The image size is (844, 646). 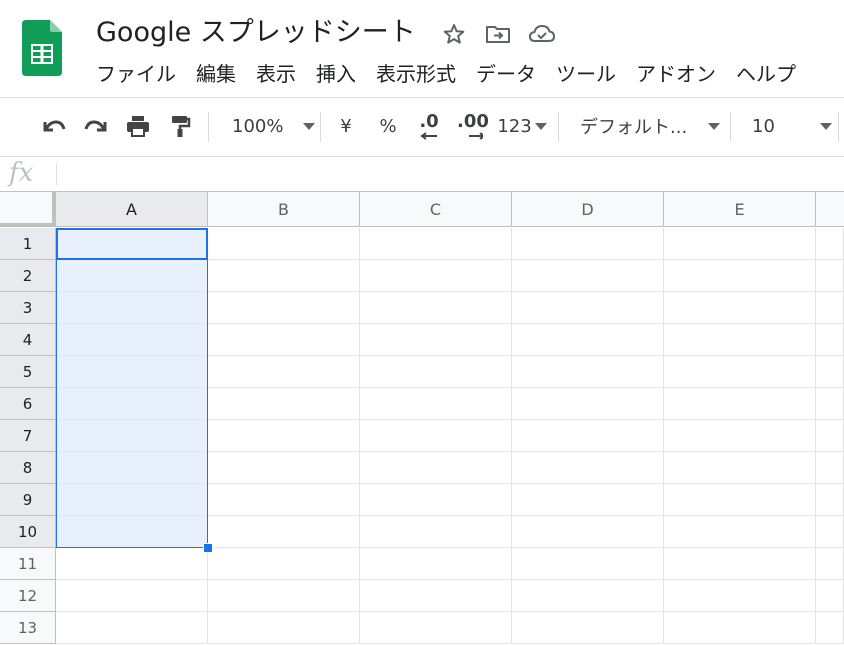 What do you see at coordinates (28, 500) in the screenshot?
I see `row-header-9: 9` at bounding box center [28, 500].